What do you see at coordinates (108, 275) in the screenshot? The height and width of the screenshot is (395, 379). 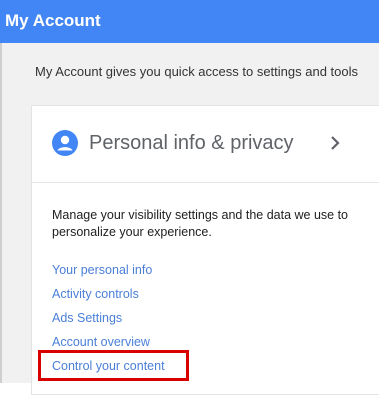 I see `link-your-personal-info: Your personal info` at bounding box center [108, 275].